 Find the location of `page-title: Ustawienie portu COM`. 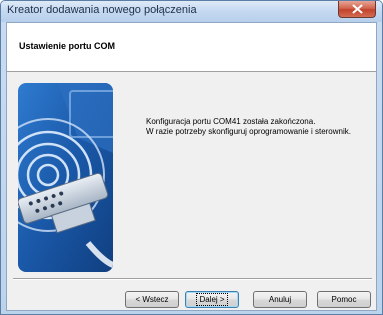

page-title: Ustawienie portu COM is located at coordinates (67, 46).